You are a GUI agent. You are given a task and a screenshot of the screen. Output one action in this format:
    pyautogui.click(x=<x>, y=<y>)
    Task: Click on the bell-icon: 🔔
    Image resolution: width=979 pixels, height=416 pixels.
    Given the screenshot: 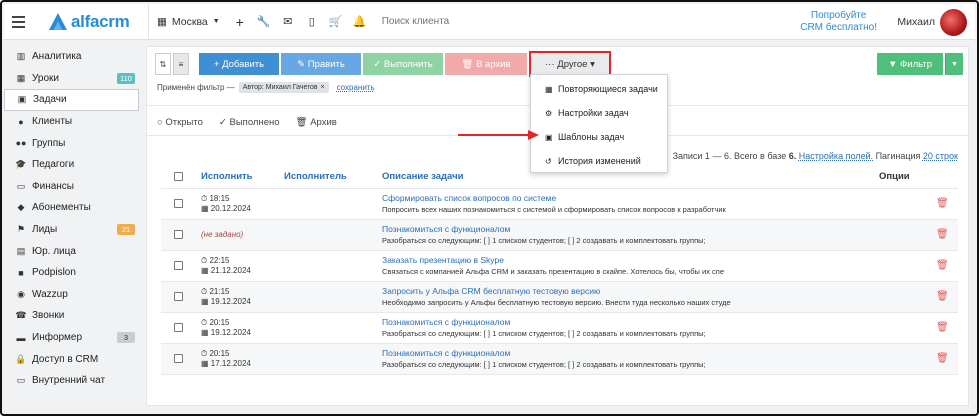 What is the action you would take?
    pyautogui.click(x=360, y=22)
    